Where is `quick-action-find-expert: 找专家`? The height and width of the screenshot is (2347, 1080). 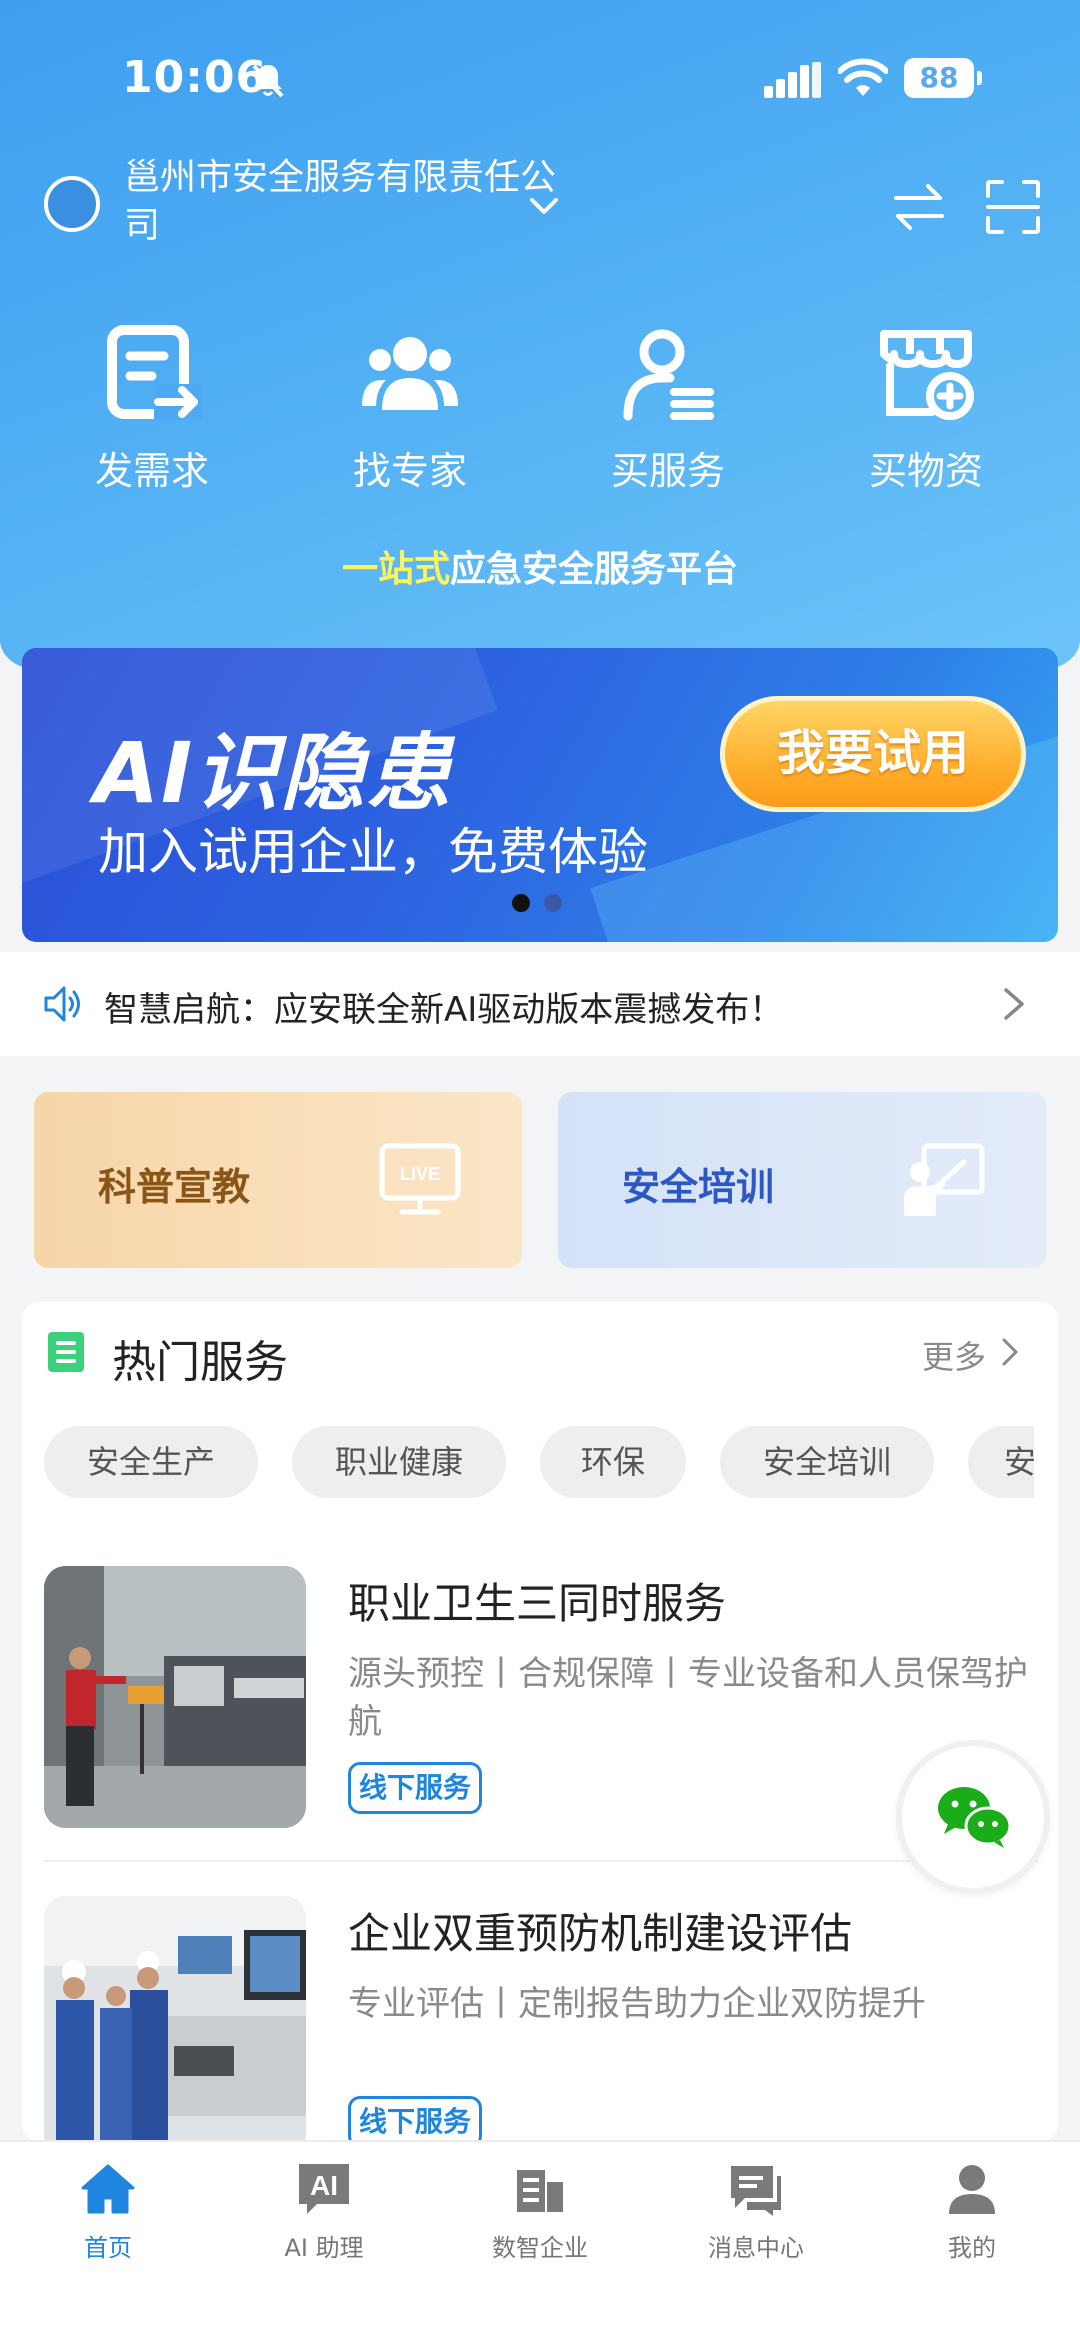 quick-action-find-expert: 找专家 is located at coordinates (410, 406).